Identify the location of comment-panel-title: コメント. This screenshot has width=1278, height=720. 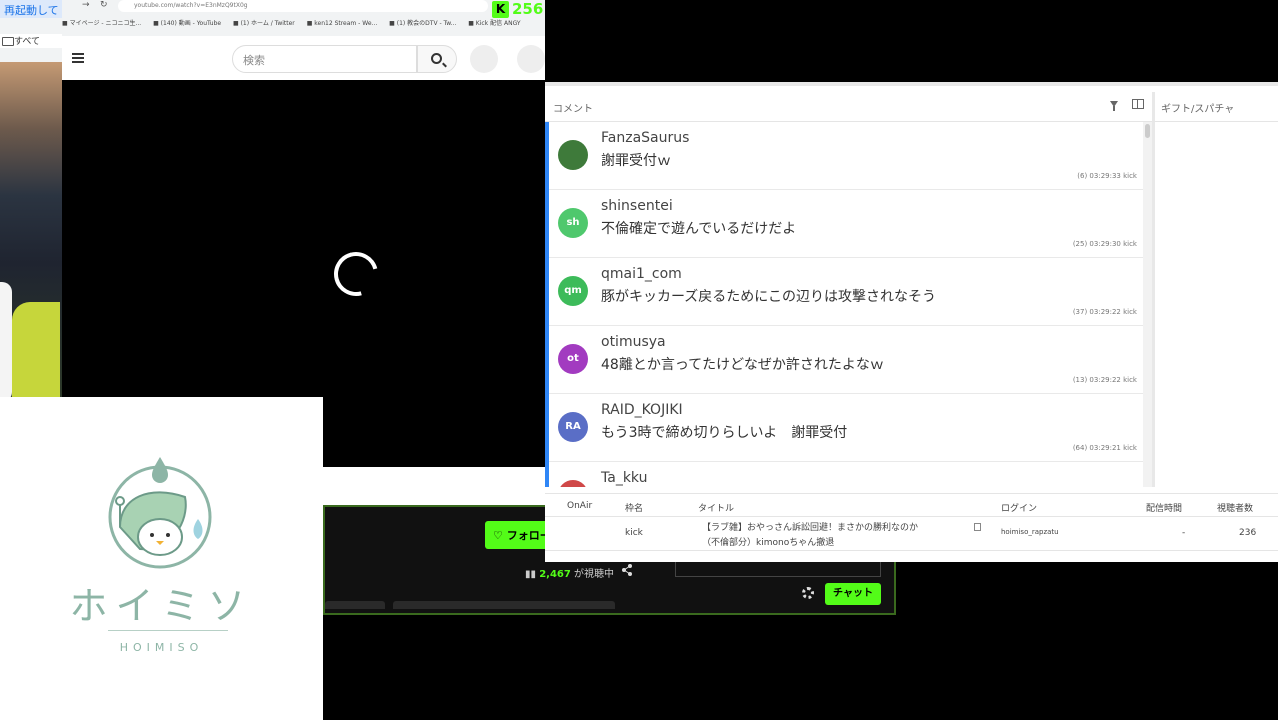
(573, 109).